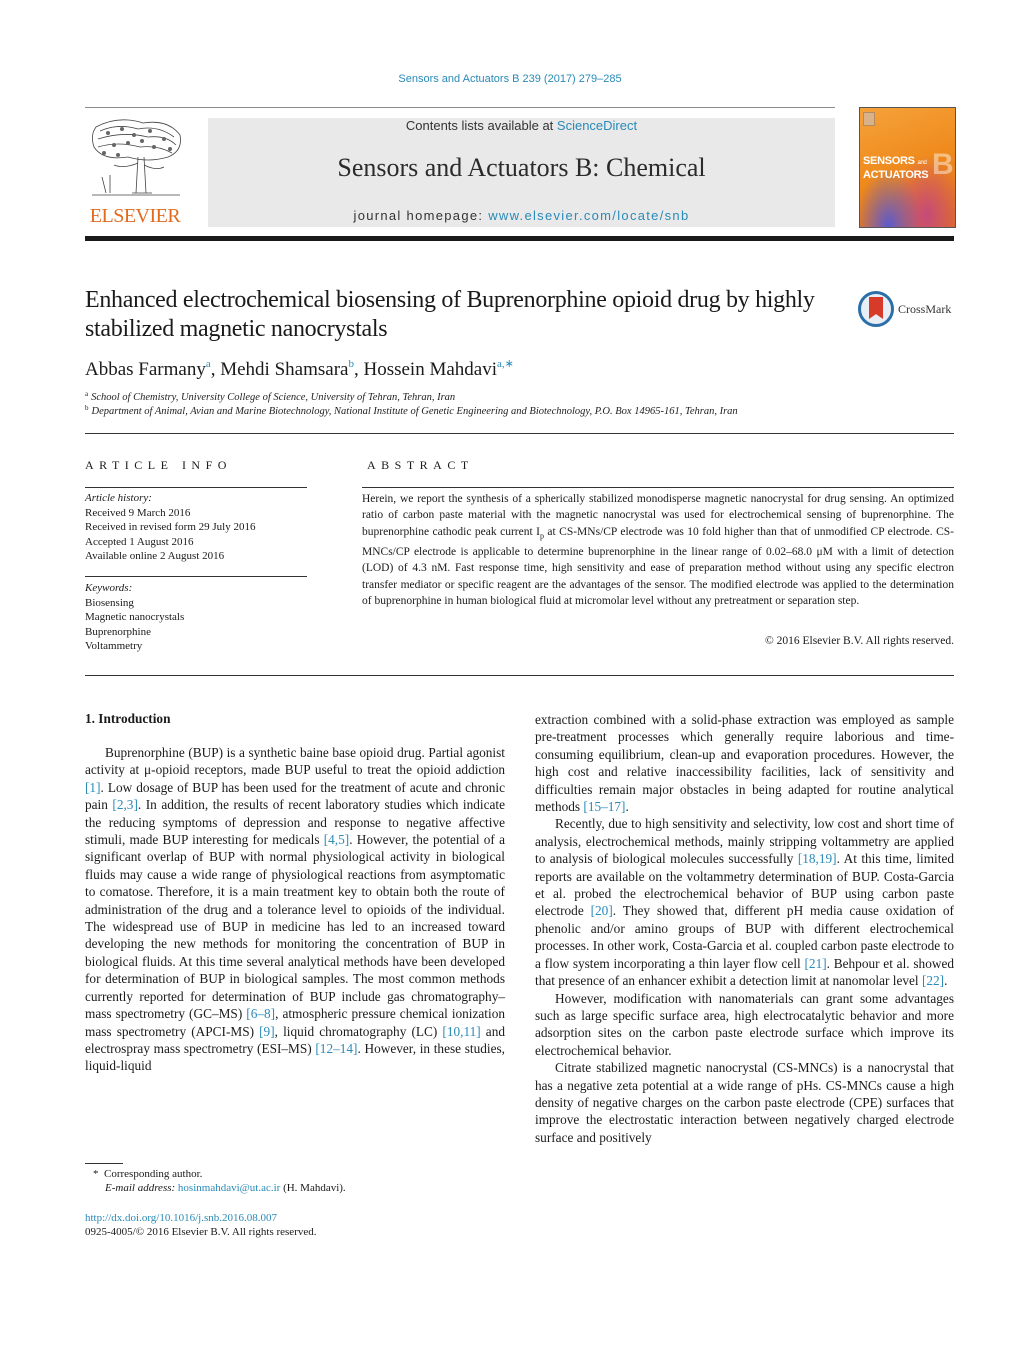 The image size is (1020, 1351). What do you see at coordinates (145, 369) in the screenshot?
I see `author-name: Abbas Farmany` at bounding box center [145, 369].